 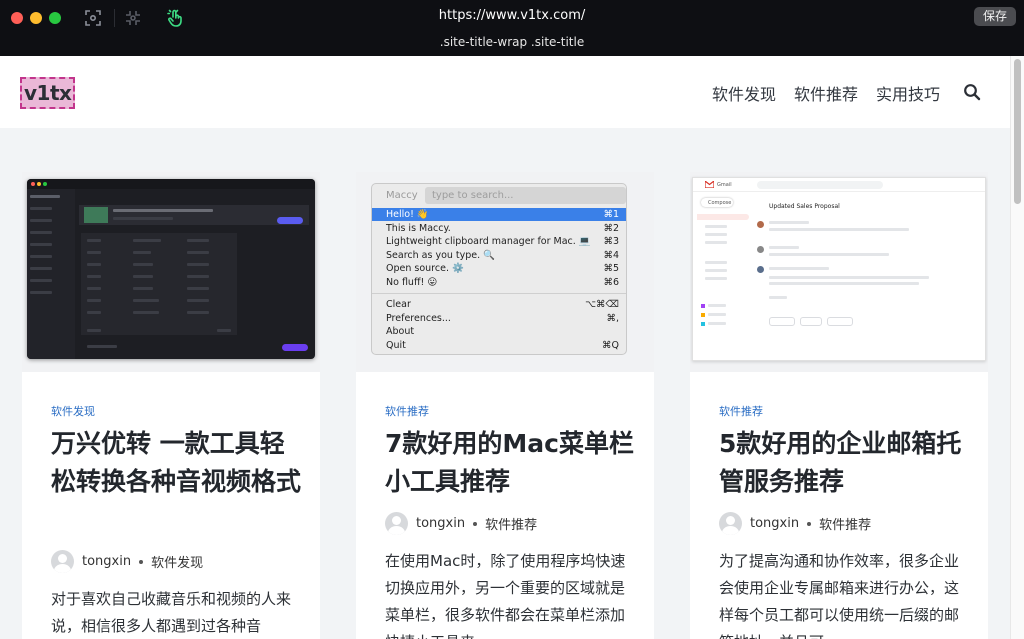 What do you see at coordinates (499, 318) in the screenshot?
I see `menu-item: Preferences... ⌘,` at bounding box center [499, 318].